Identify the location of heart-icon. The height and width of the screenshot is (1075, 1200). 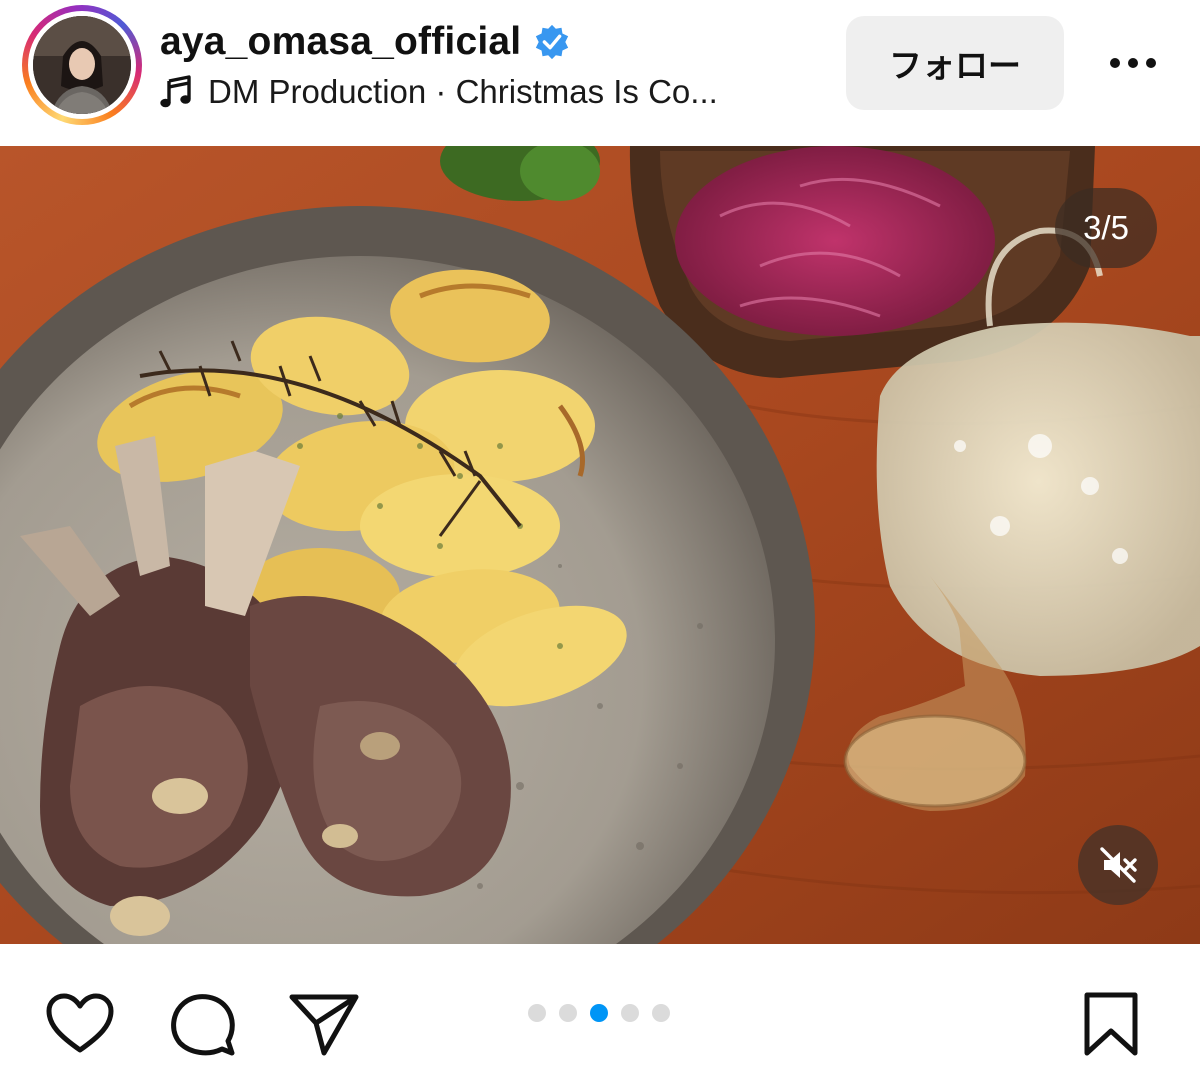
(80, 1023).